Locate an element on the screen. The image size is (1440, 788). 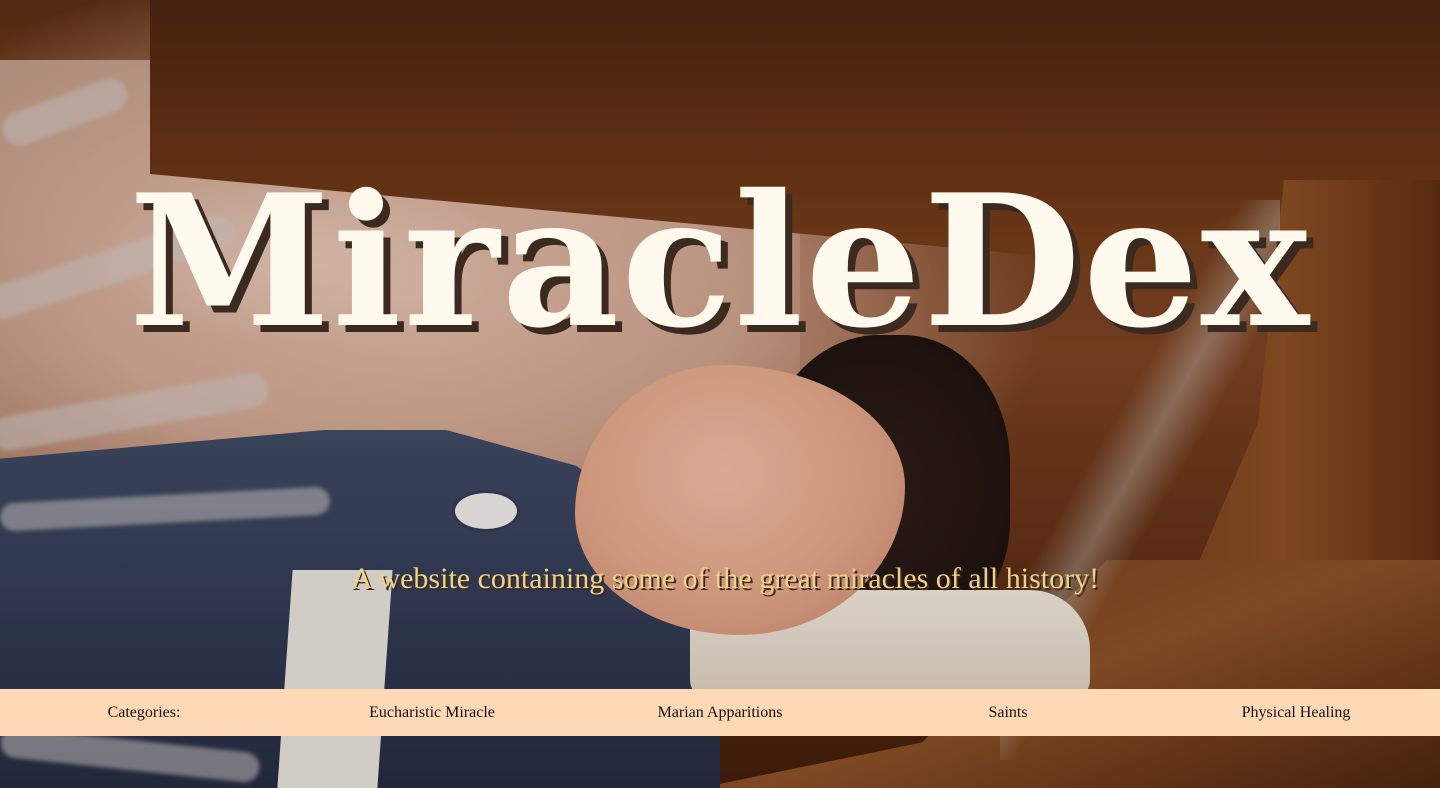
nav-item-physical-healing: Physical Healing is located at coordinates (1296, 712).